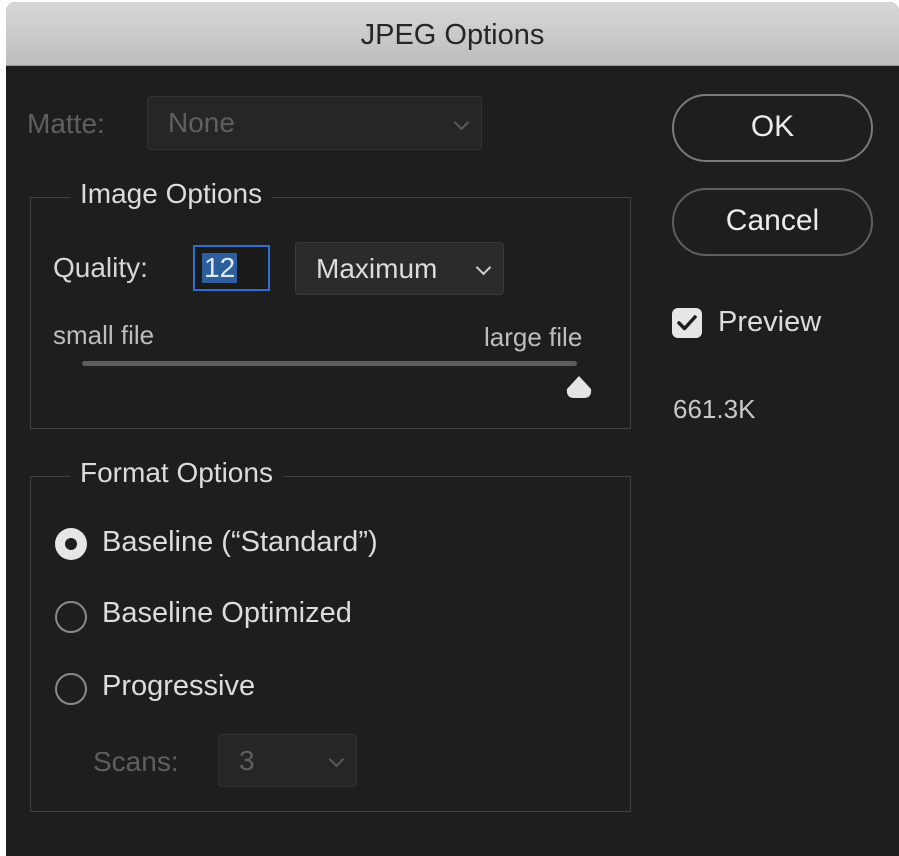  Describe the element at coordinates (201, 122) in the screenshot. I see `matte-select-value: None` at that location.